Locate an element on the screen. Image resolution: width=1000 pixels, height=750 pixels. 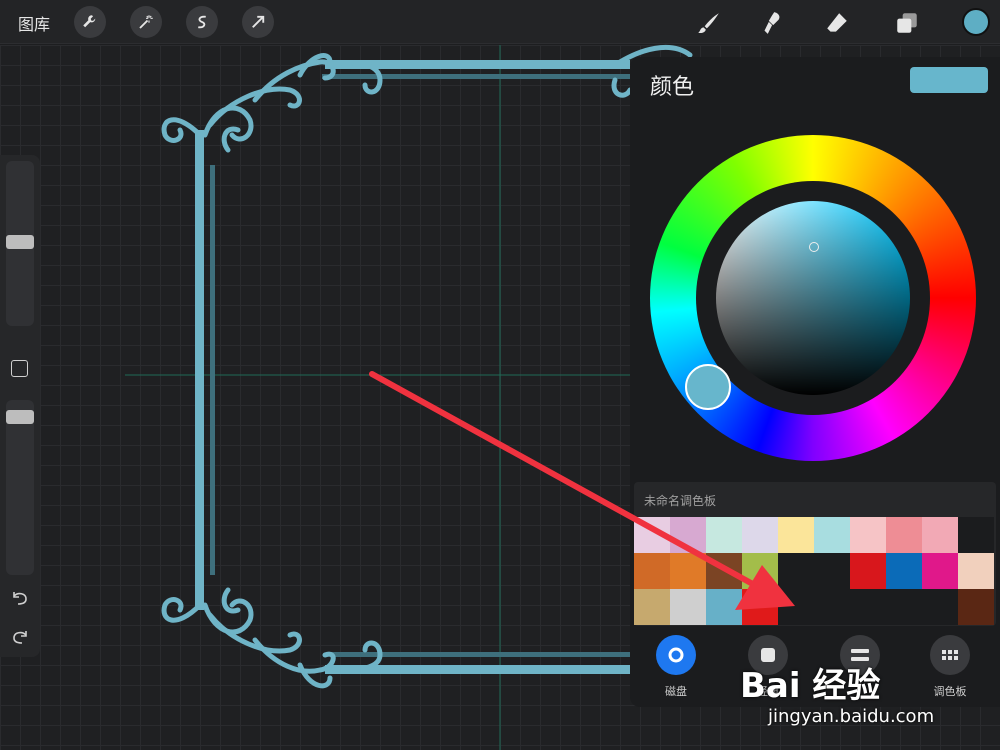
annotation-arrow is located at coordinates (582, 490).